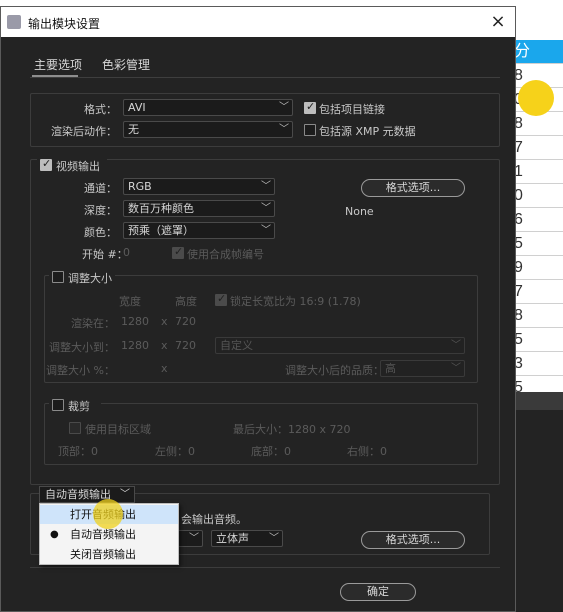 The height and width of the screenshot is (612, 563). What do you see at coordinates (78, 494) in the screenshot?
I see `audio-output-value: 自动音频输出` at bounding box center [78, 494].